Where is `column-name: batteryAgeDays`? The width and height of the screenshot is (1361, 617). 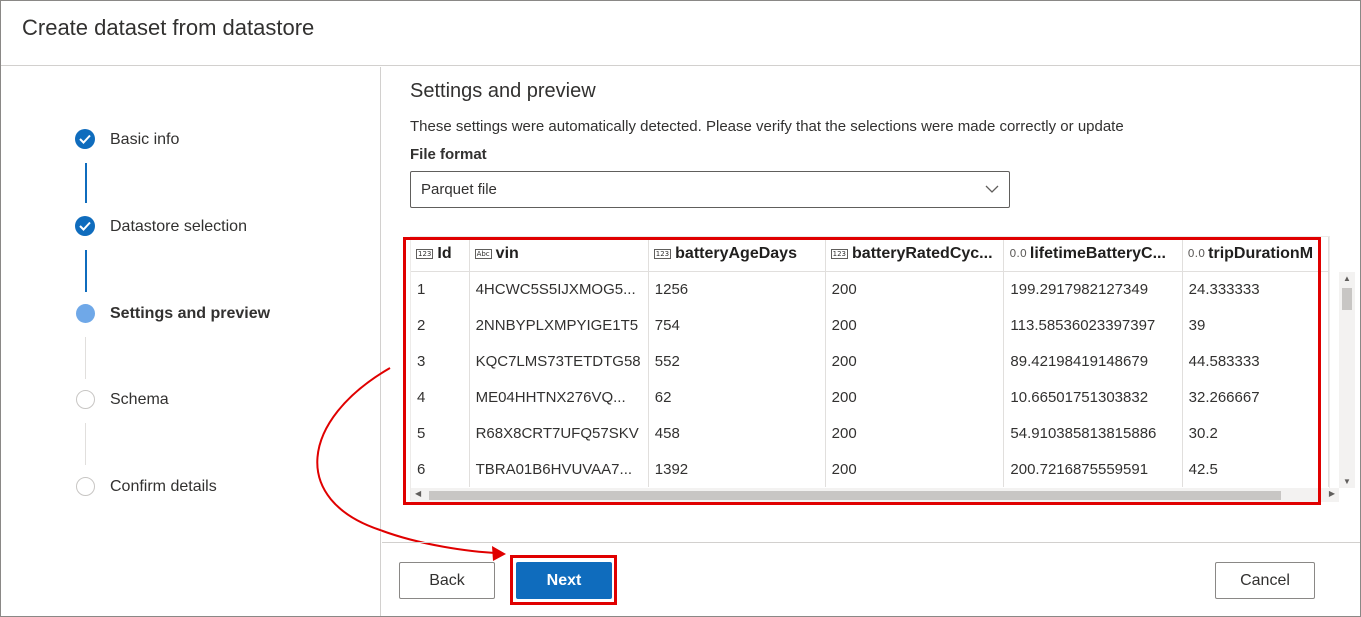
column-name: batteryAgeDays is located at coordinates (736, 253).